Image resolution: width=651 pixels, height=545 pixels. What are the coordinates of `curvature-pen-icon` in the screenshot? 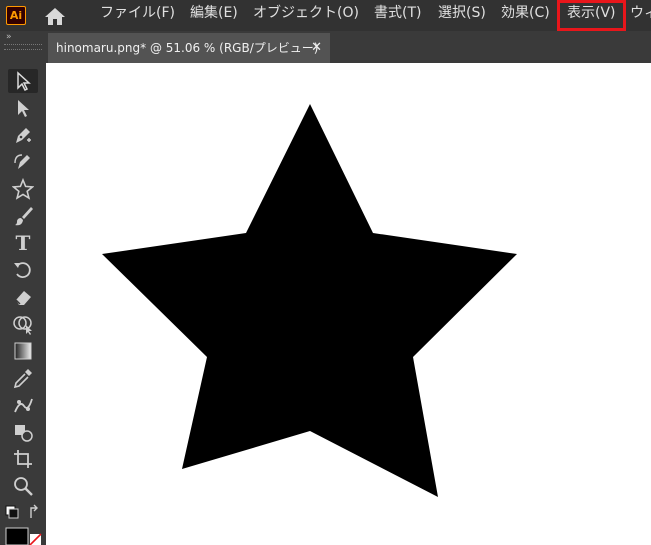 It's located at (22, 161).